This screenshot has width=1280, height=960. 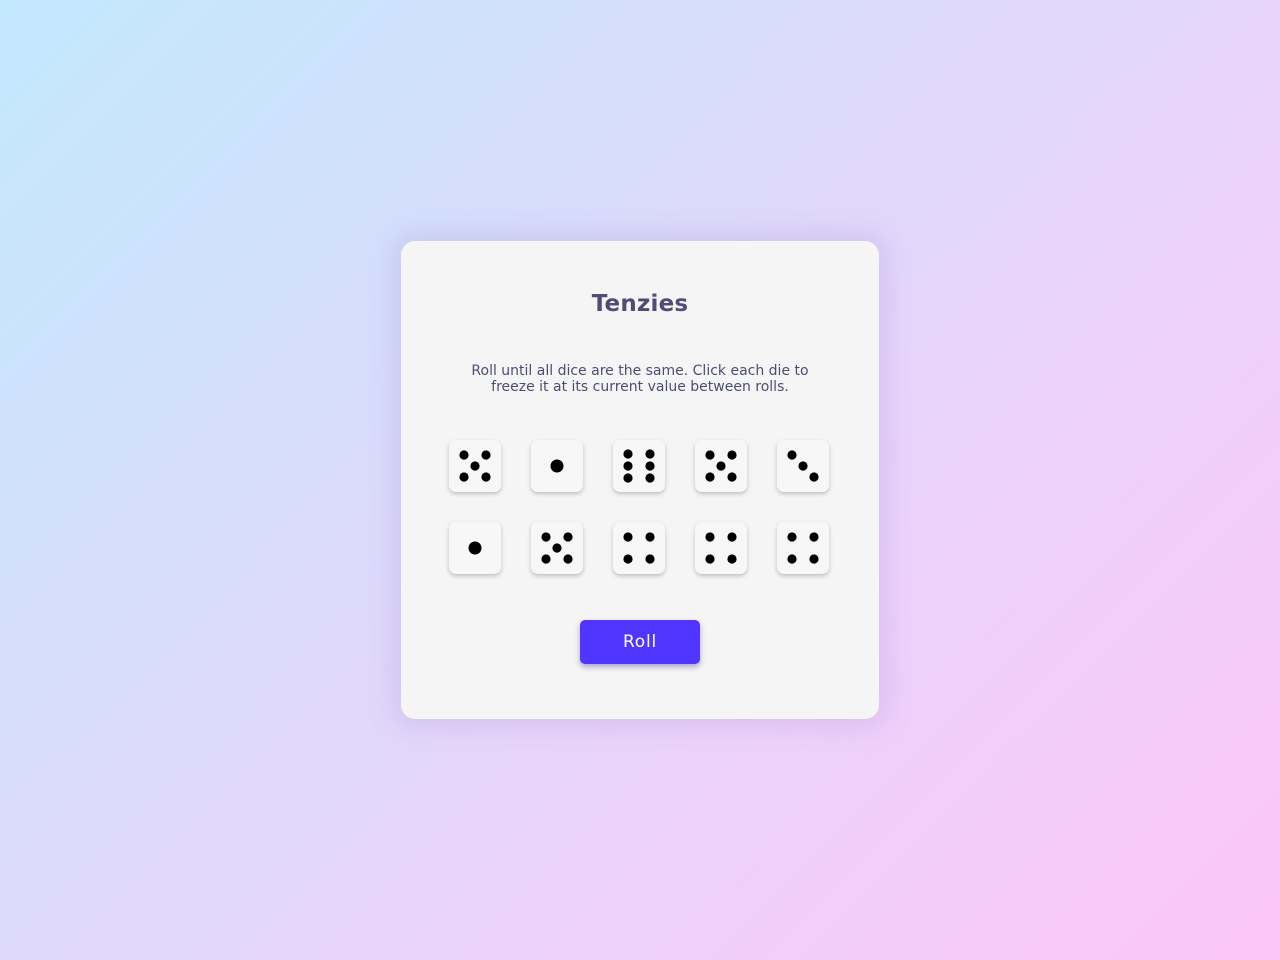 I want to click on roll-button: Roll, so click(x=640, y=642).